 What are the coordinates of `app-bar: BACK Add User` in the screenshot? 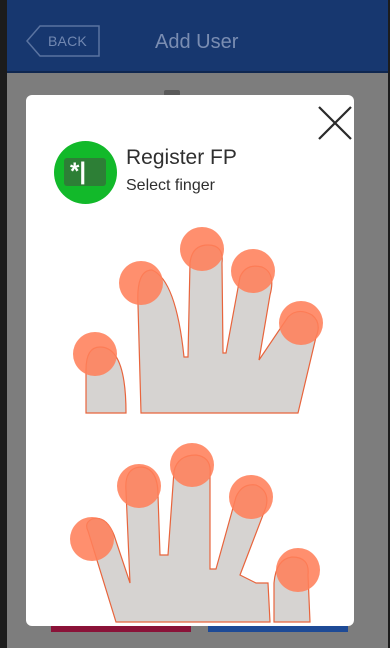 It's located at (197, 36).